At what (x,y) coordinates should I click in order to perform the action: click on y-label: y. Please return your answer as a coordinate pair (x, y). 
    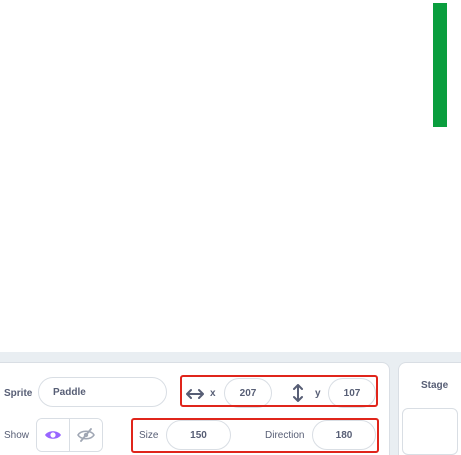
    Looking at the image, I should click on (318, 393).